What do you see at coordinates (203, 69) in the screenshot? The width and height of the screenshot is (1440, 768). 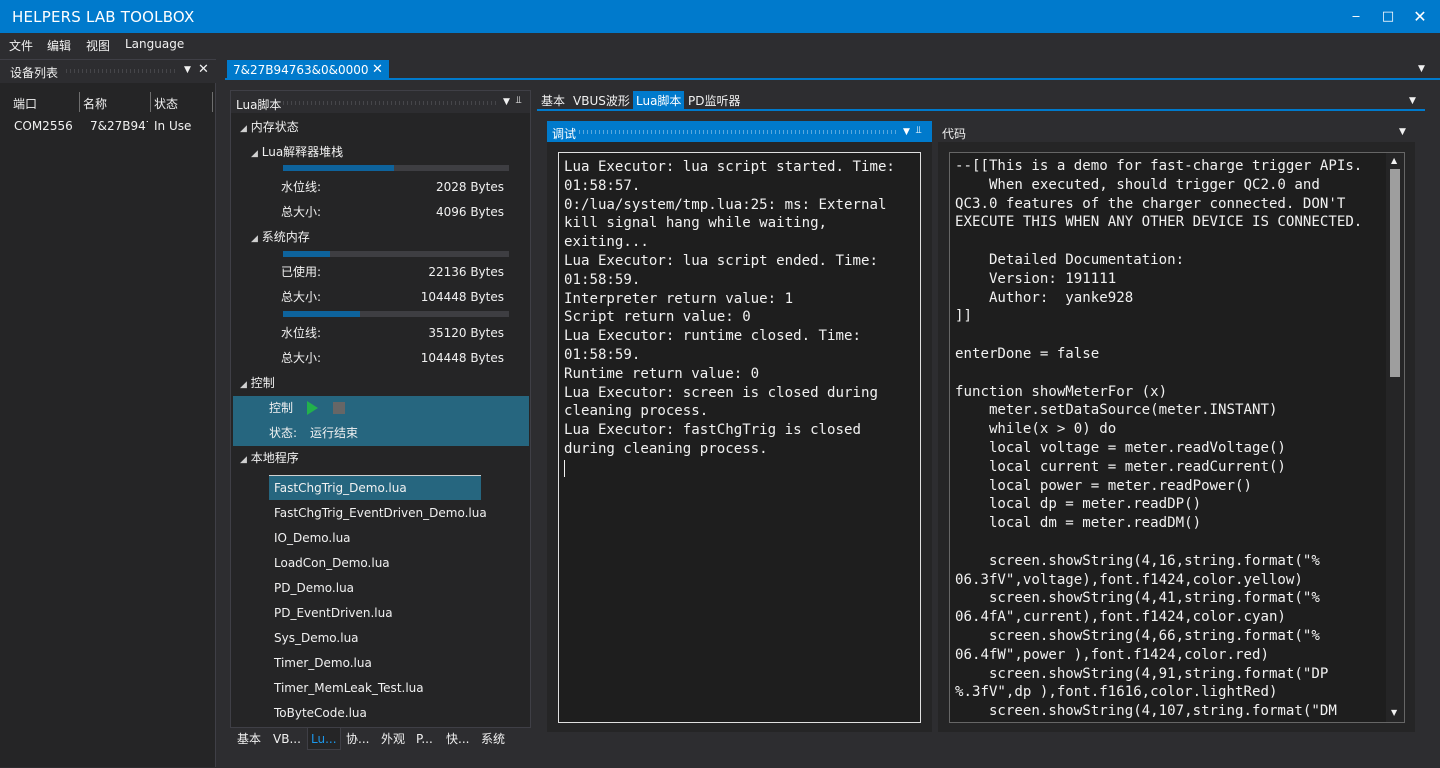 I see `close-icon: ✕` at bounding box center [203, 69].